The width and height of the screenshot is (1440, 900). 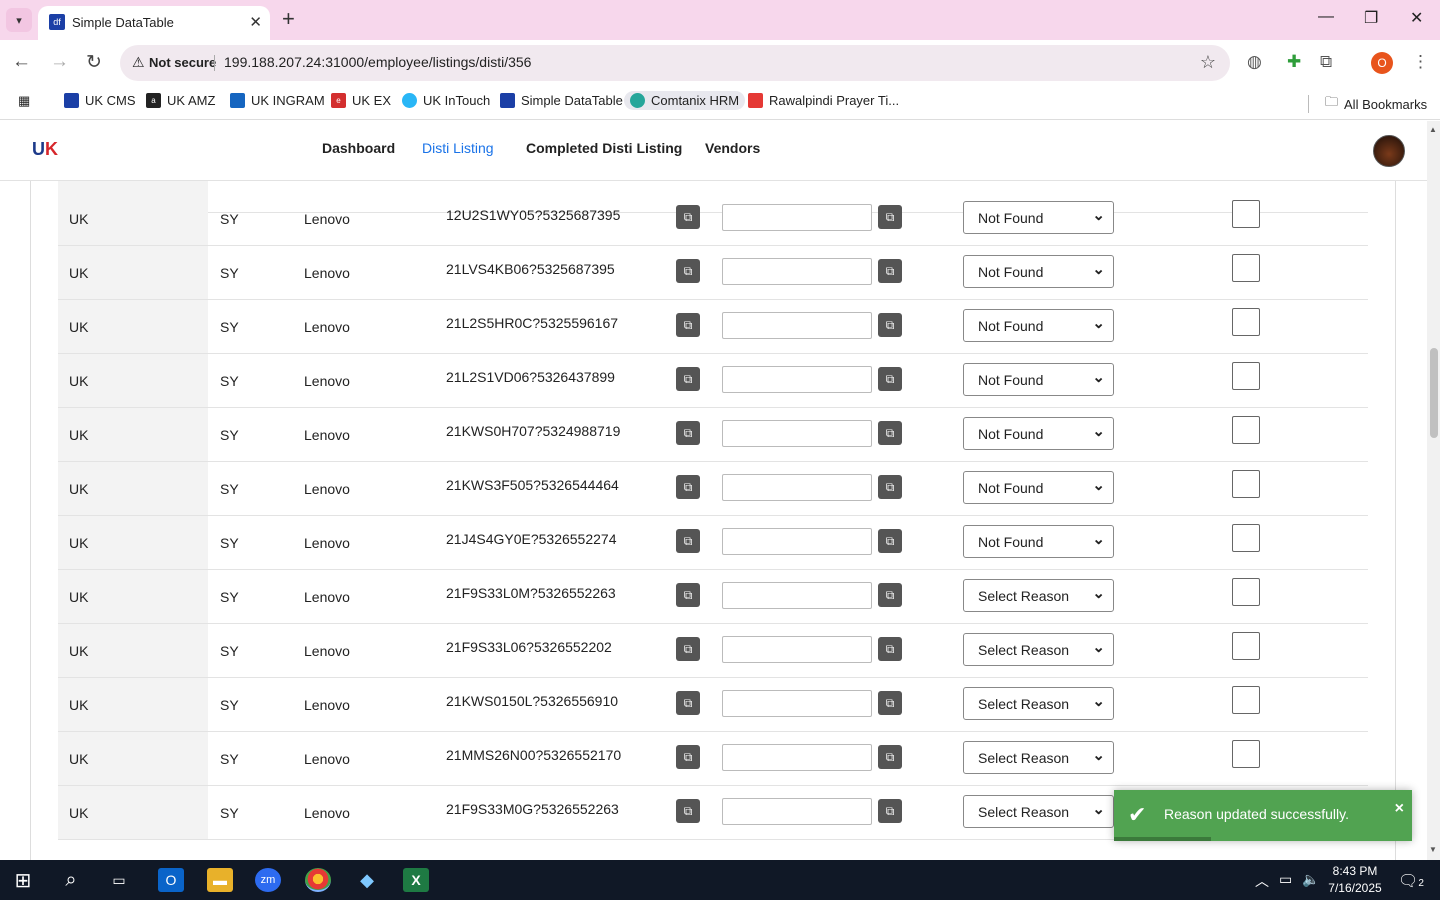 I want to click on nav-vendors: Vendors, so click(x=732, y=148).